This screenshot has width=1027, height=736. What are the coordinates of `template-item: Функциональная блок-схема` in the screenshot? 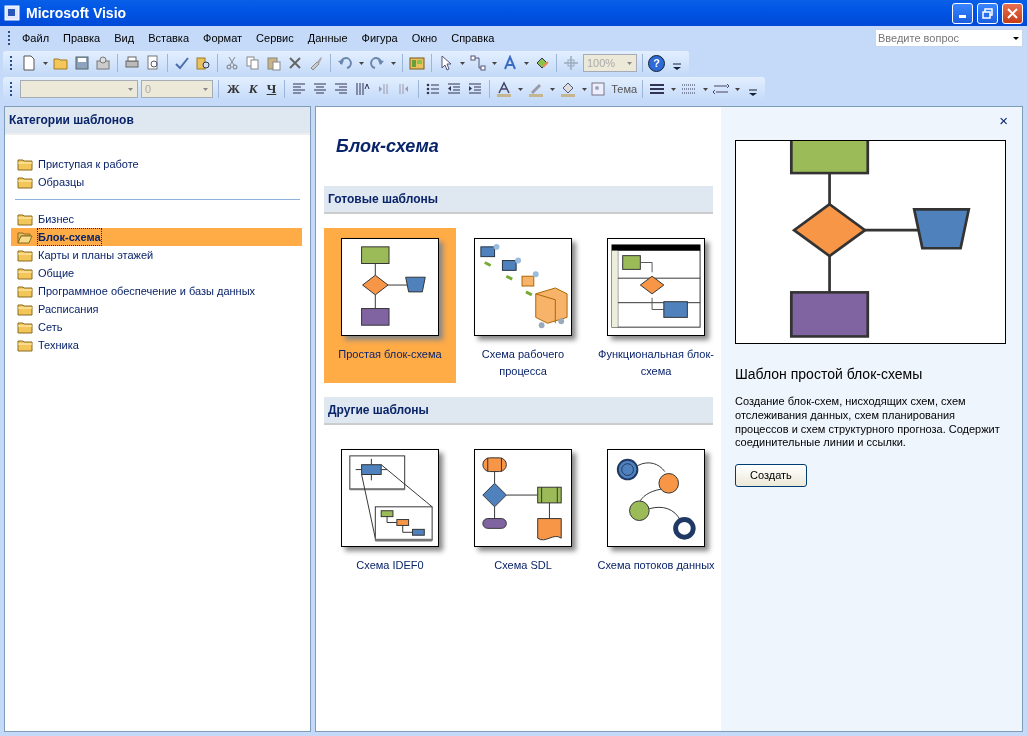 It's located at (656, 305).